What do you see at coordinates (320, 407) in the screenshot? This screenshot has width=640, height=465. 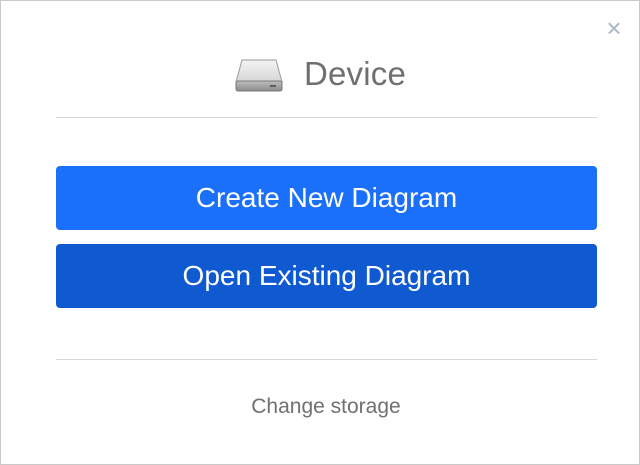 I see `change-storage-link: Change storage` at bounding box center [320, 407].